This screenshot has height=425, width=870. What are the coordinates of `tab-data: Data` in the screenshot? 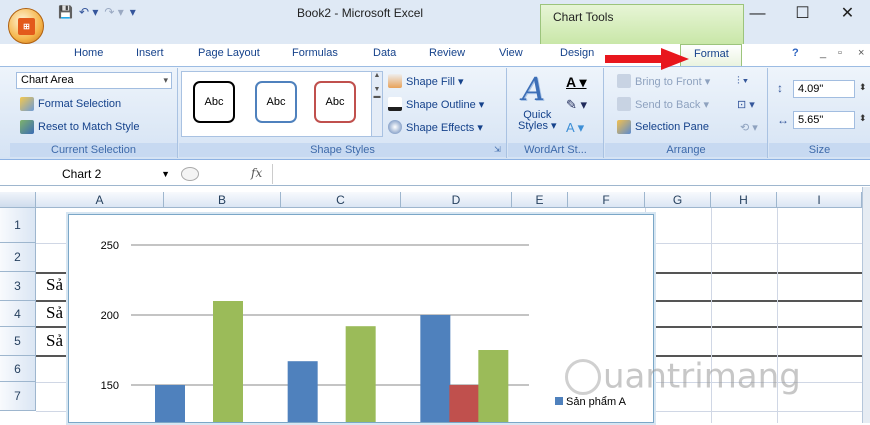 It's located at (384, 53).